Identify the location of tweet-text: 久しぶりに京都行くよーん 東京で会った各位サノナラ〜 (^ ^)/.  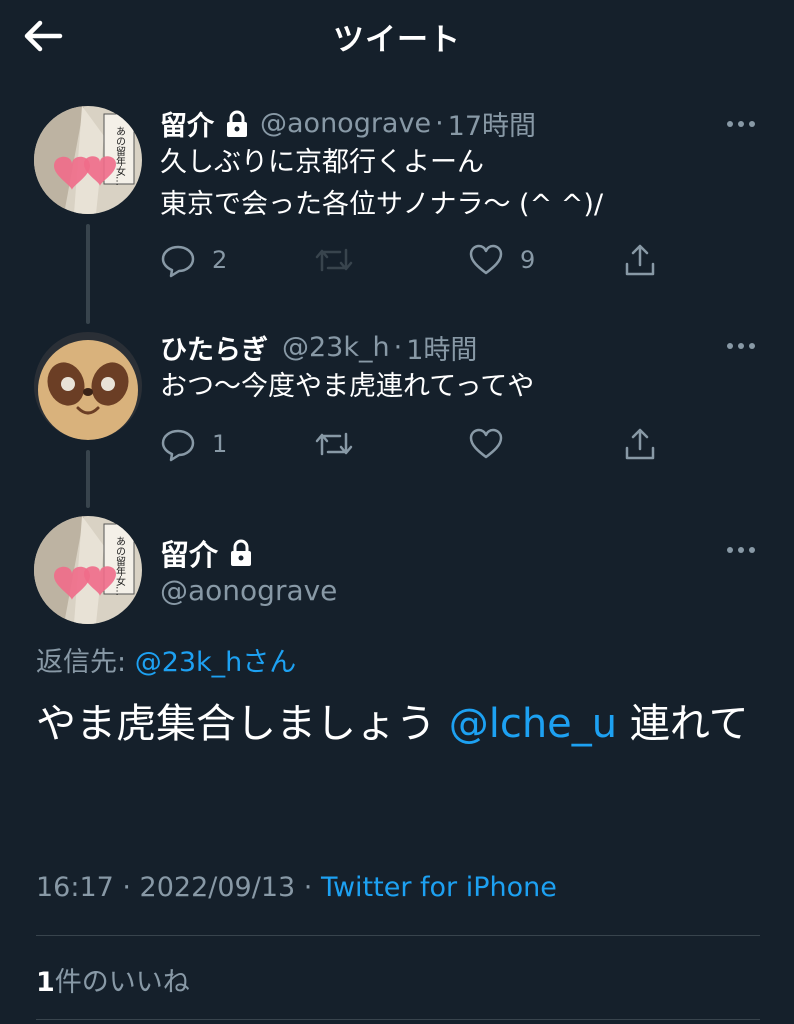
(382, 183).